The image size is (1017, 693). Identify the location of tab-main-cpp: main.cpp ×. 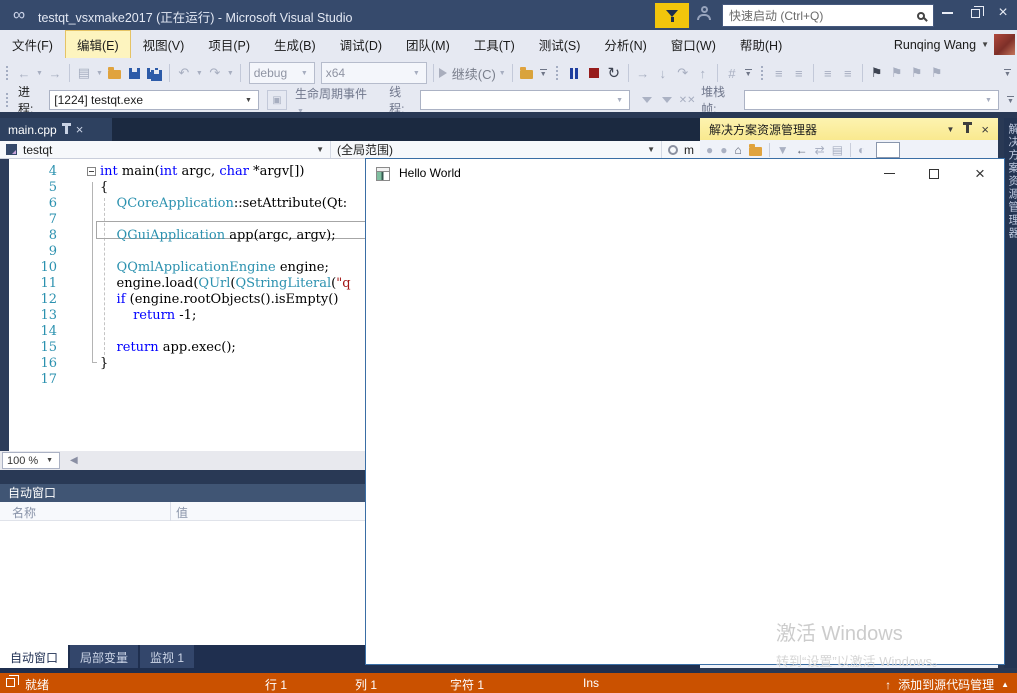
(56, 129).